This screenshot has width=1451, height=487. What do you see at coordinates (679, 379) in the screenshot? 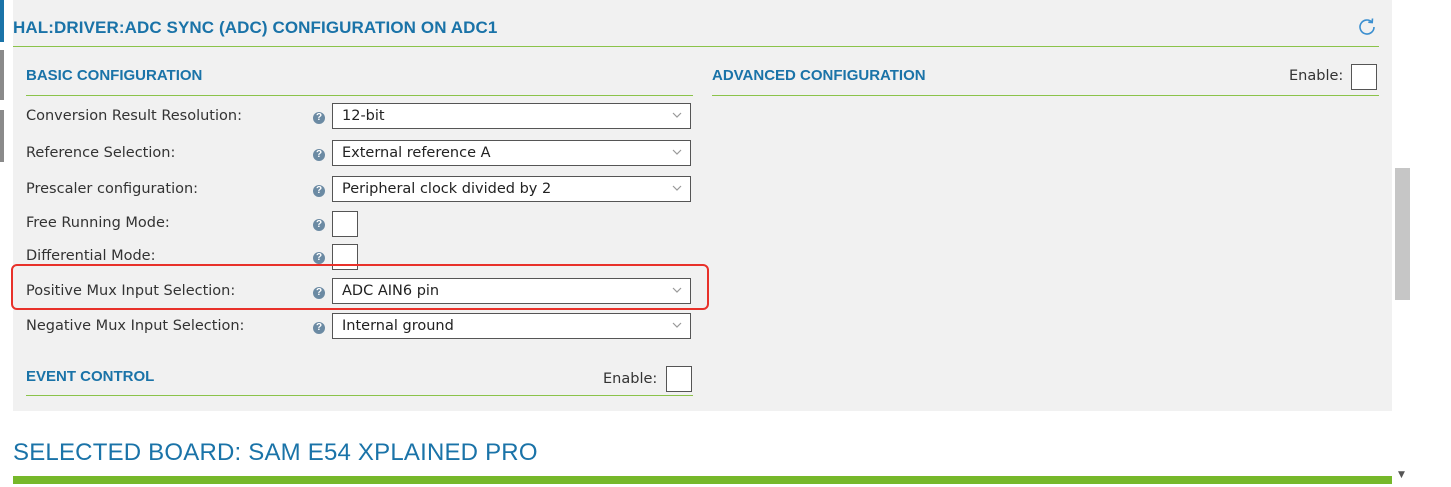
I see `event-enable-checkbox` at bounding box center [679, 379].